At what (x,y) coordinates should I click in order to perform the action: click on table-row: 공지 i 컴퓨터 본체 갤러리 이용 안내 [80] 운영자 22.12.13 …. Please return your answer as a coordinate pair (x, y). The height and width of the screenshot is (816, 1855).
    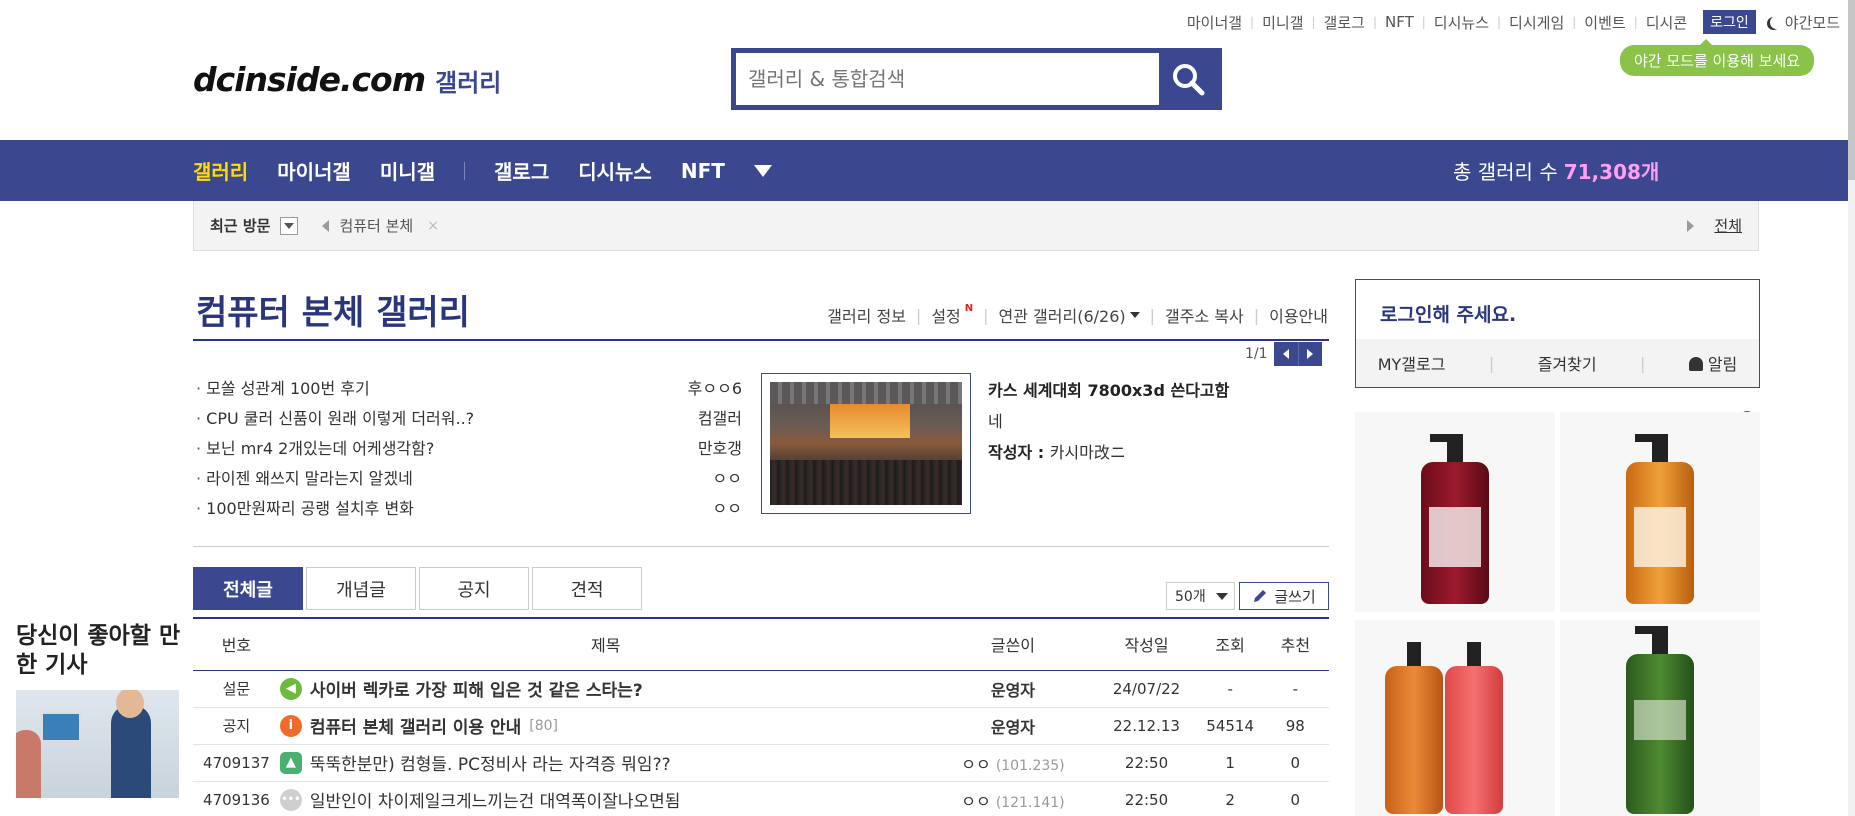
    Looking at the image, I should click on (761, 726).